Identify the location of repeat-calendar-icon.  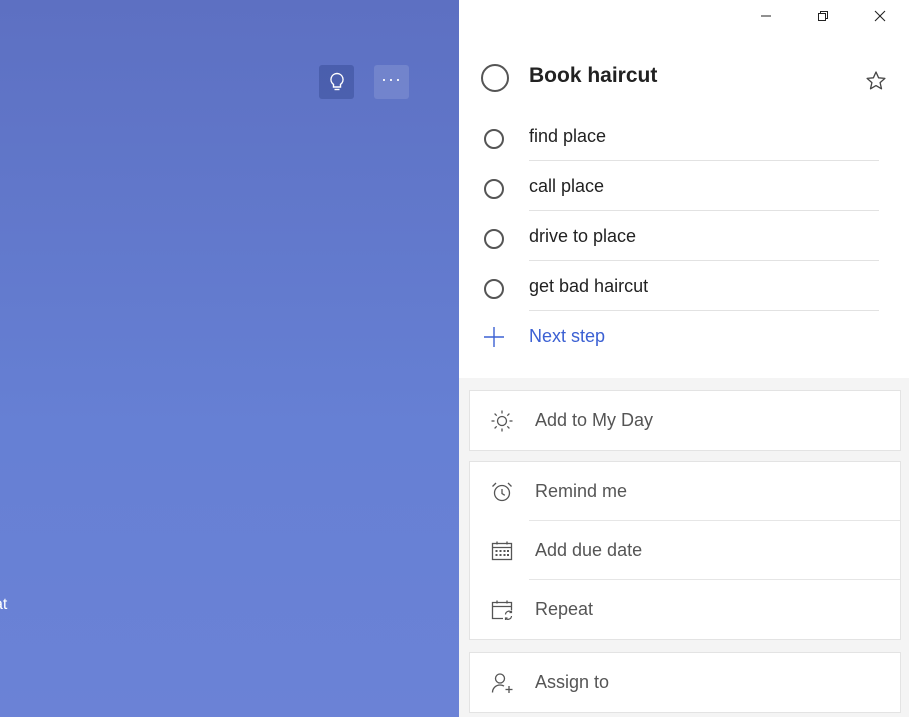
(502, 610).